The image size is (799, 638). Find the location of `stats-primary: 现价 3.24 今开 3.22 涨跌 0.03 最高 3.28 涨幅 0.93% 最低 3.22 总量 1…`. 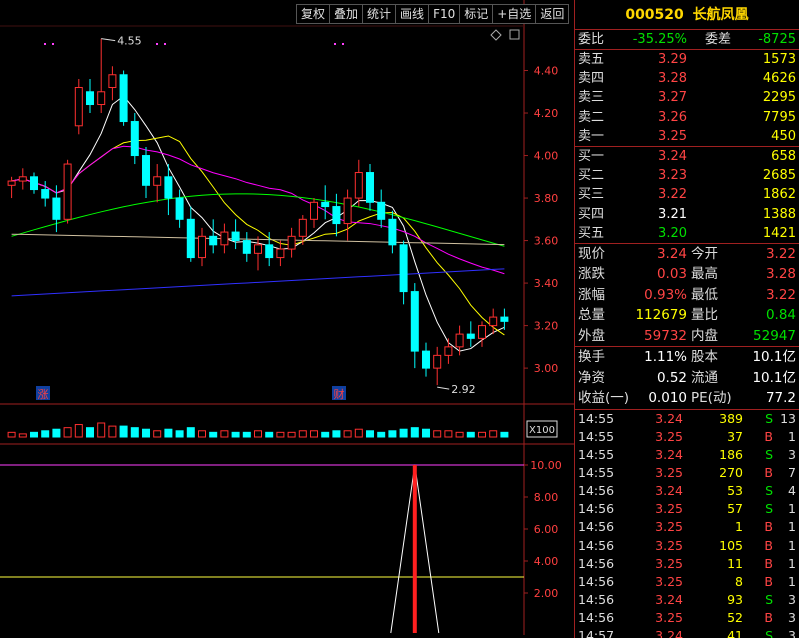

stats-primary: 现价 3.24 今开 3.22 涨跌 0.03 最高 3.28 涨幅 0.93% 最低 3.22 总量 1… is located at coordinates (687, 296).